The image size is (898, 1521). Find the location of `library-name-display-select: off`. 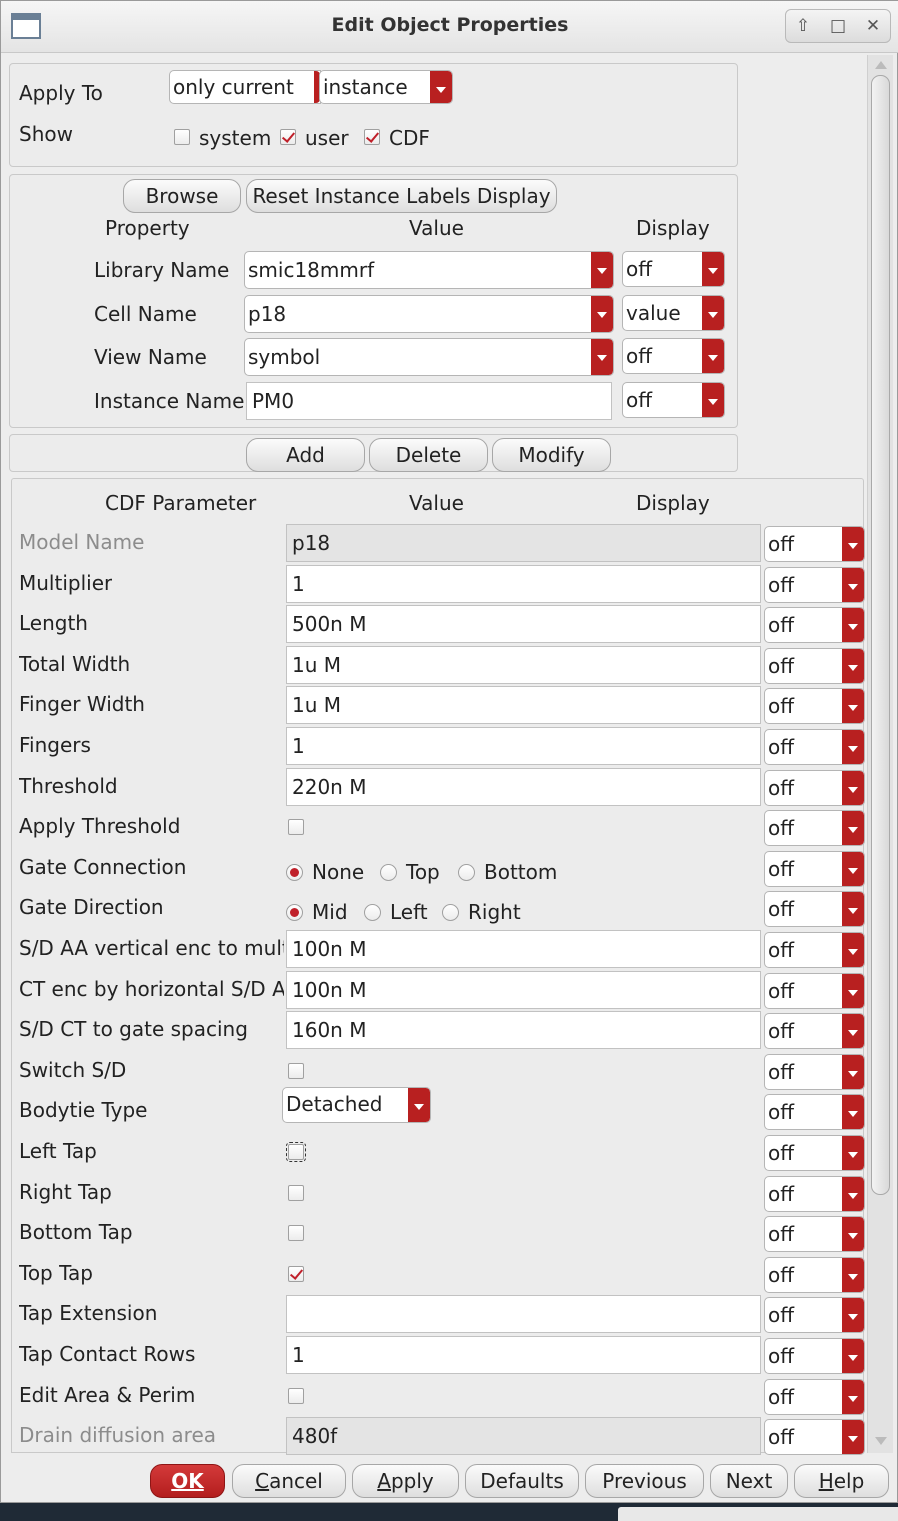

library-name-display-select: off is located at coordinates (673, 269).